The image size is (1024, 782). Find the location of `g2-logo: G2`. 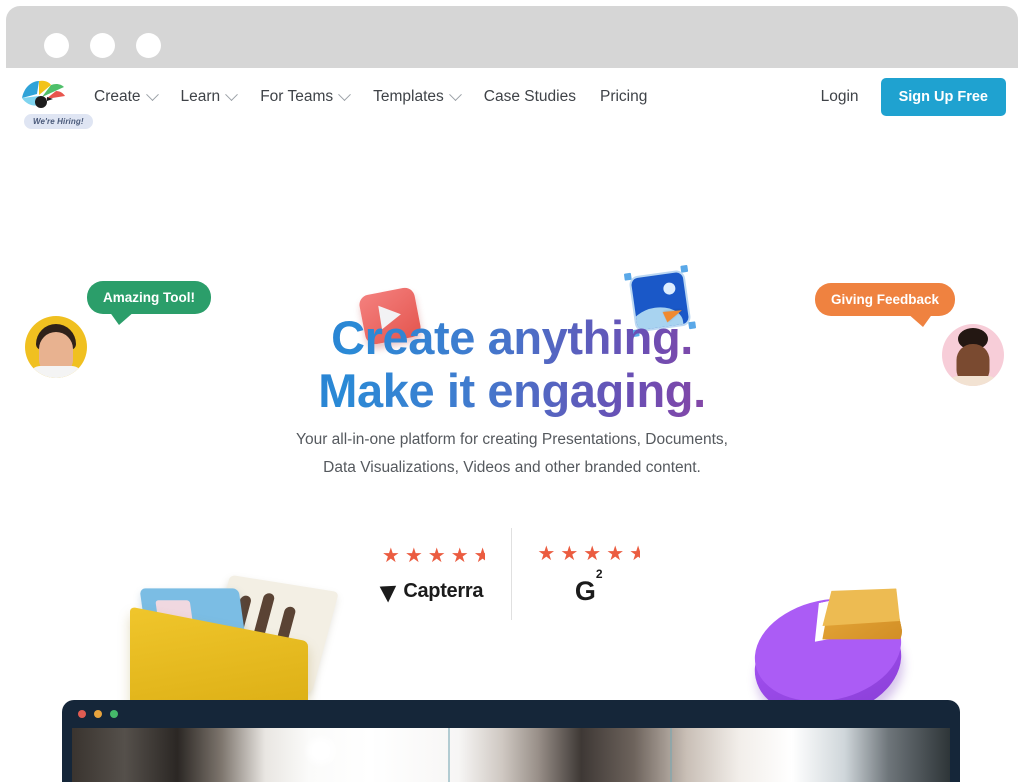

g2-logo: G2 is located at coordinates (588, 587).